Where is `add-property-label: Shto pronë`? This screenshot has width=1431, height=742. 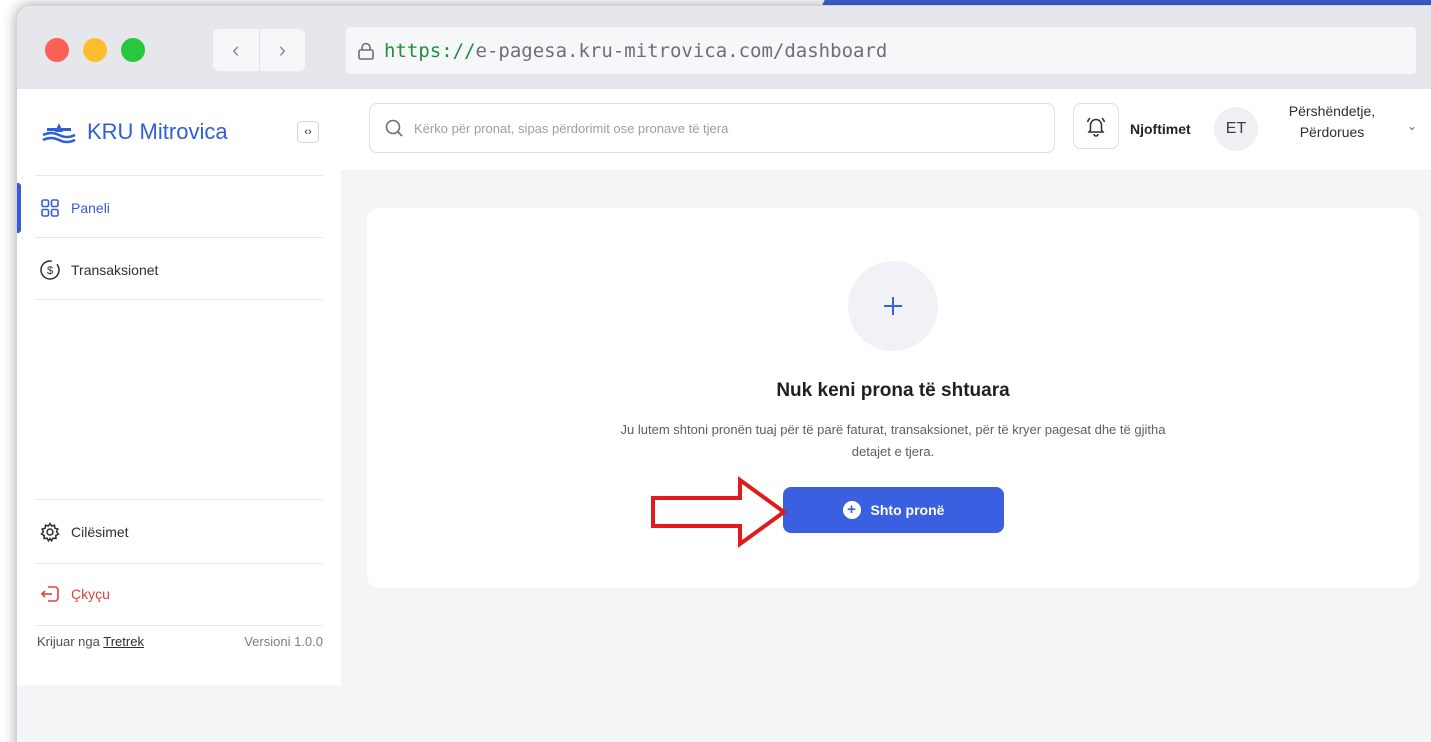 add-property-label: Shto pronë is located at coordinates (907, 510).